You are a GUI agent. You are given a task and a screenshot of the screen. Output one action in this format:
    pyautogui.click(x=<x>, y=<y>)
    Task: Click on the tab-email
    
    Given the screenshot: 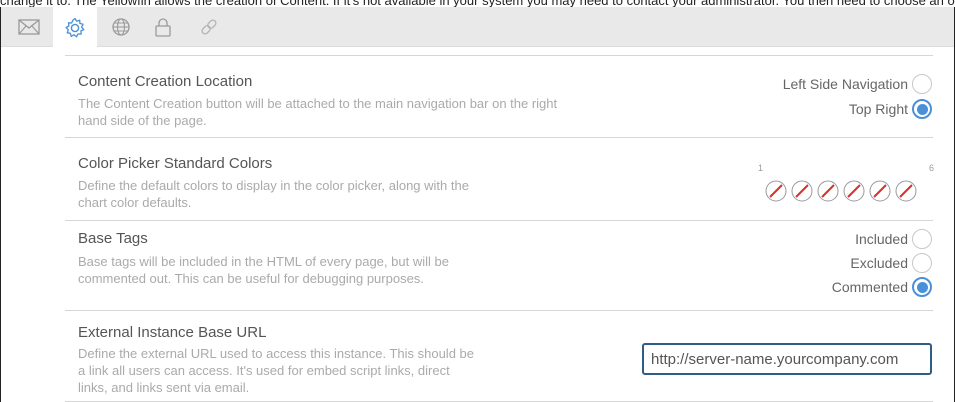 What is the action you would take?
    pyautogui.click(x=29, y=27)
    